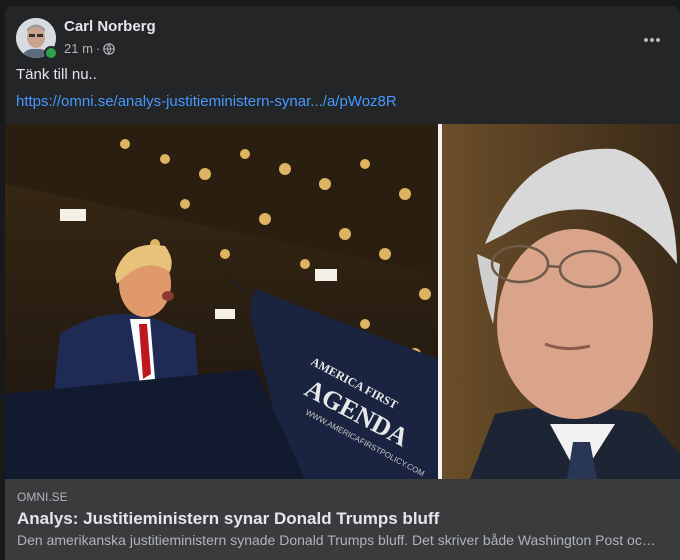 This screenshot has height=560, width=680. Describe the element at coordinates (42, 497) in the screenshot. I see `preview-domain: OMNI.SE` at that location.